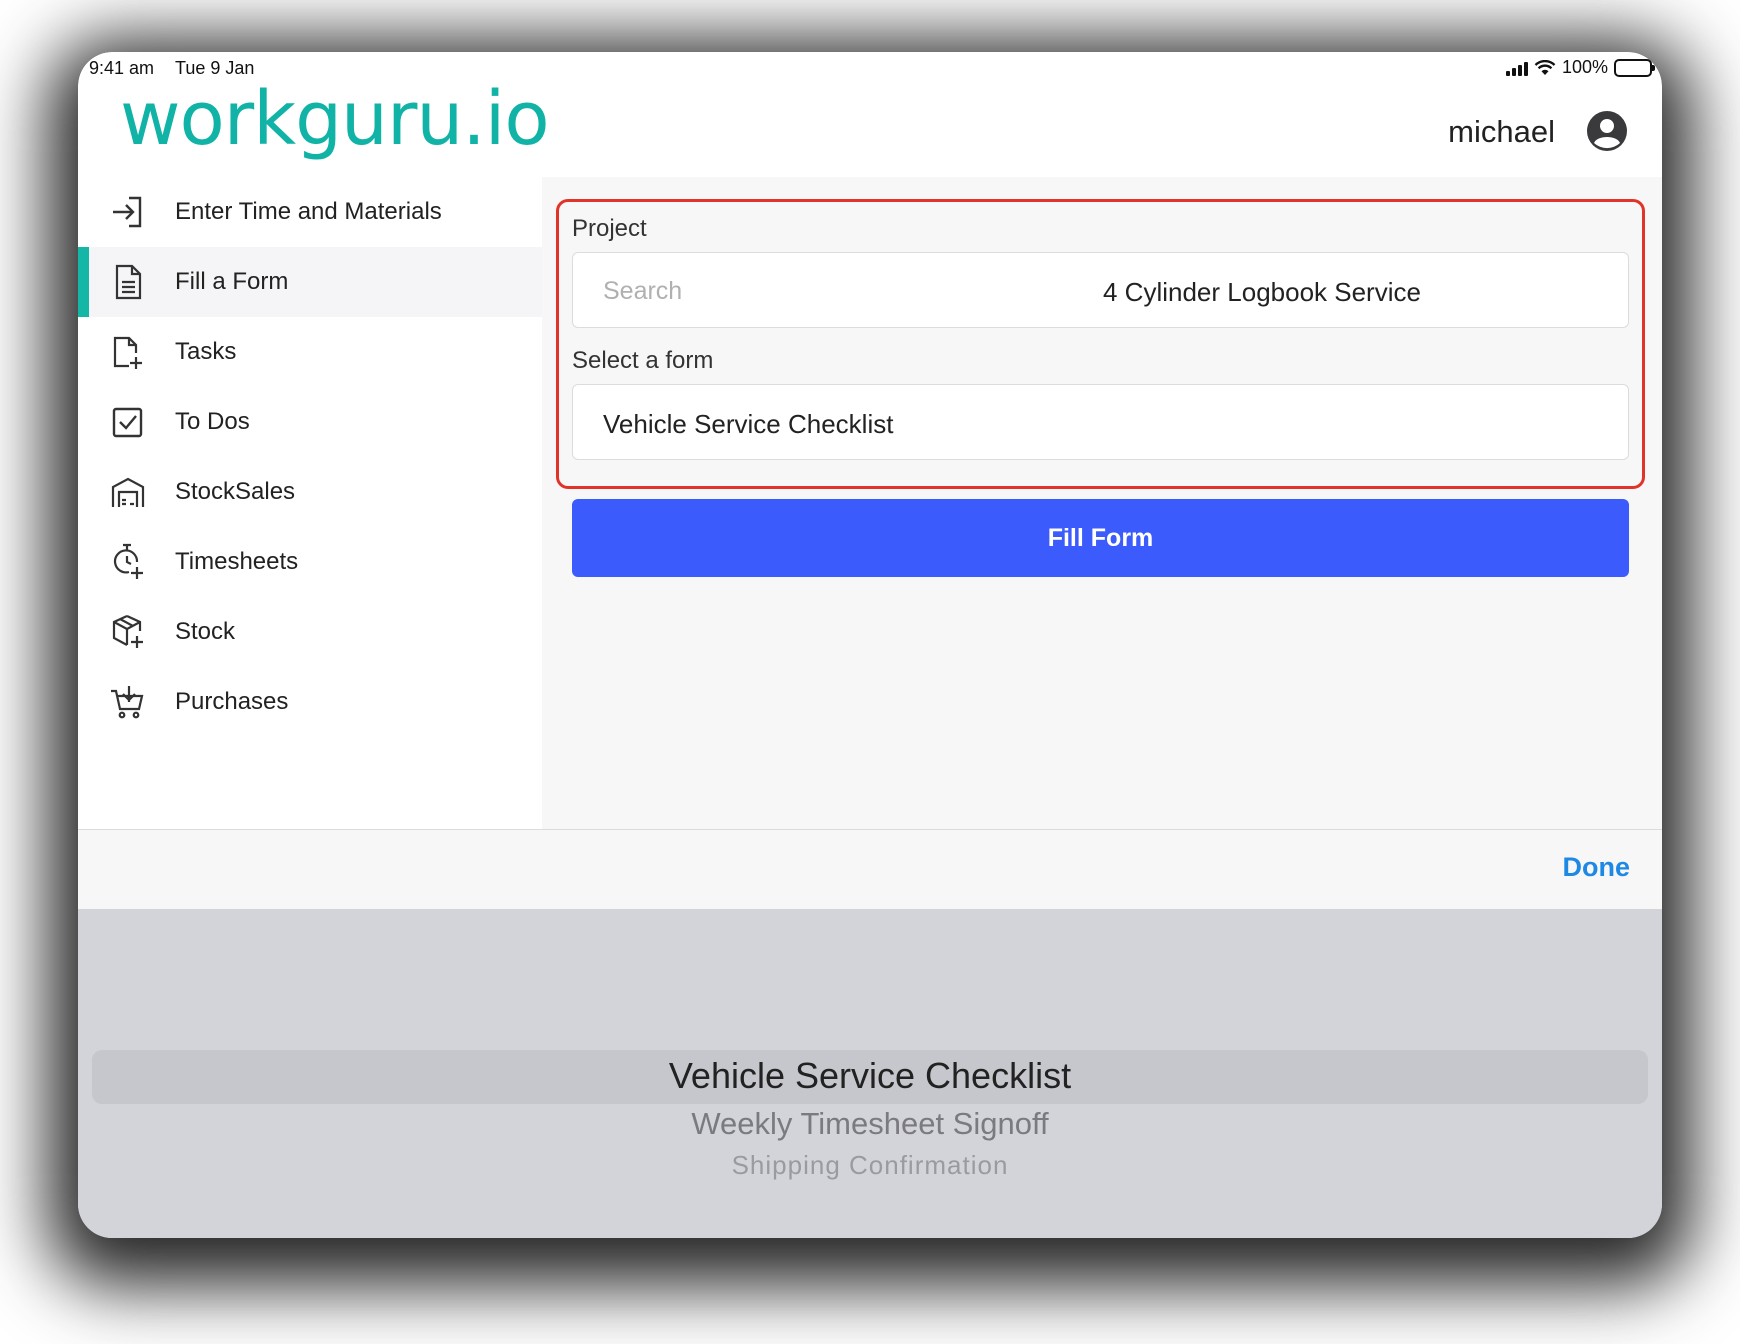 This screenshot has height=1344, width=1740. I want to click on picker-toolbar: Done, so click(870, 869).